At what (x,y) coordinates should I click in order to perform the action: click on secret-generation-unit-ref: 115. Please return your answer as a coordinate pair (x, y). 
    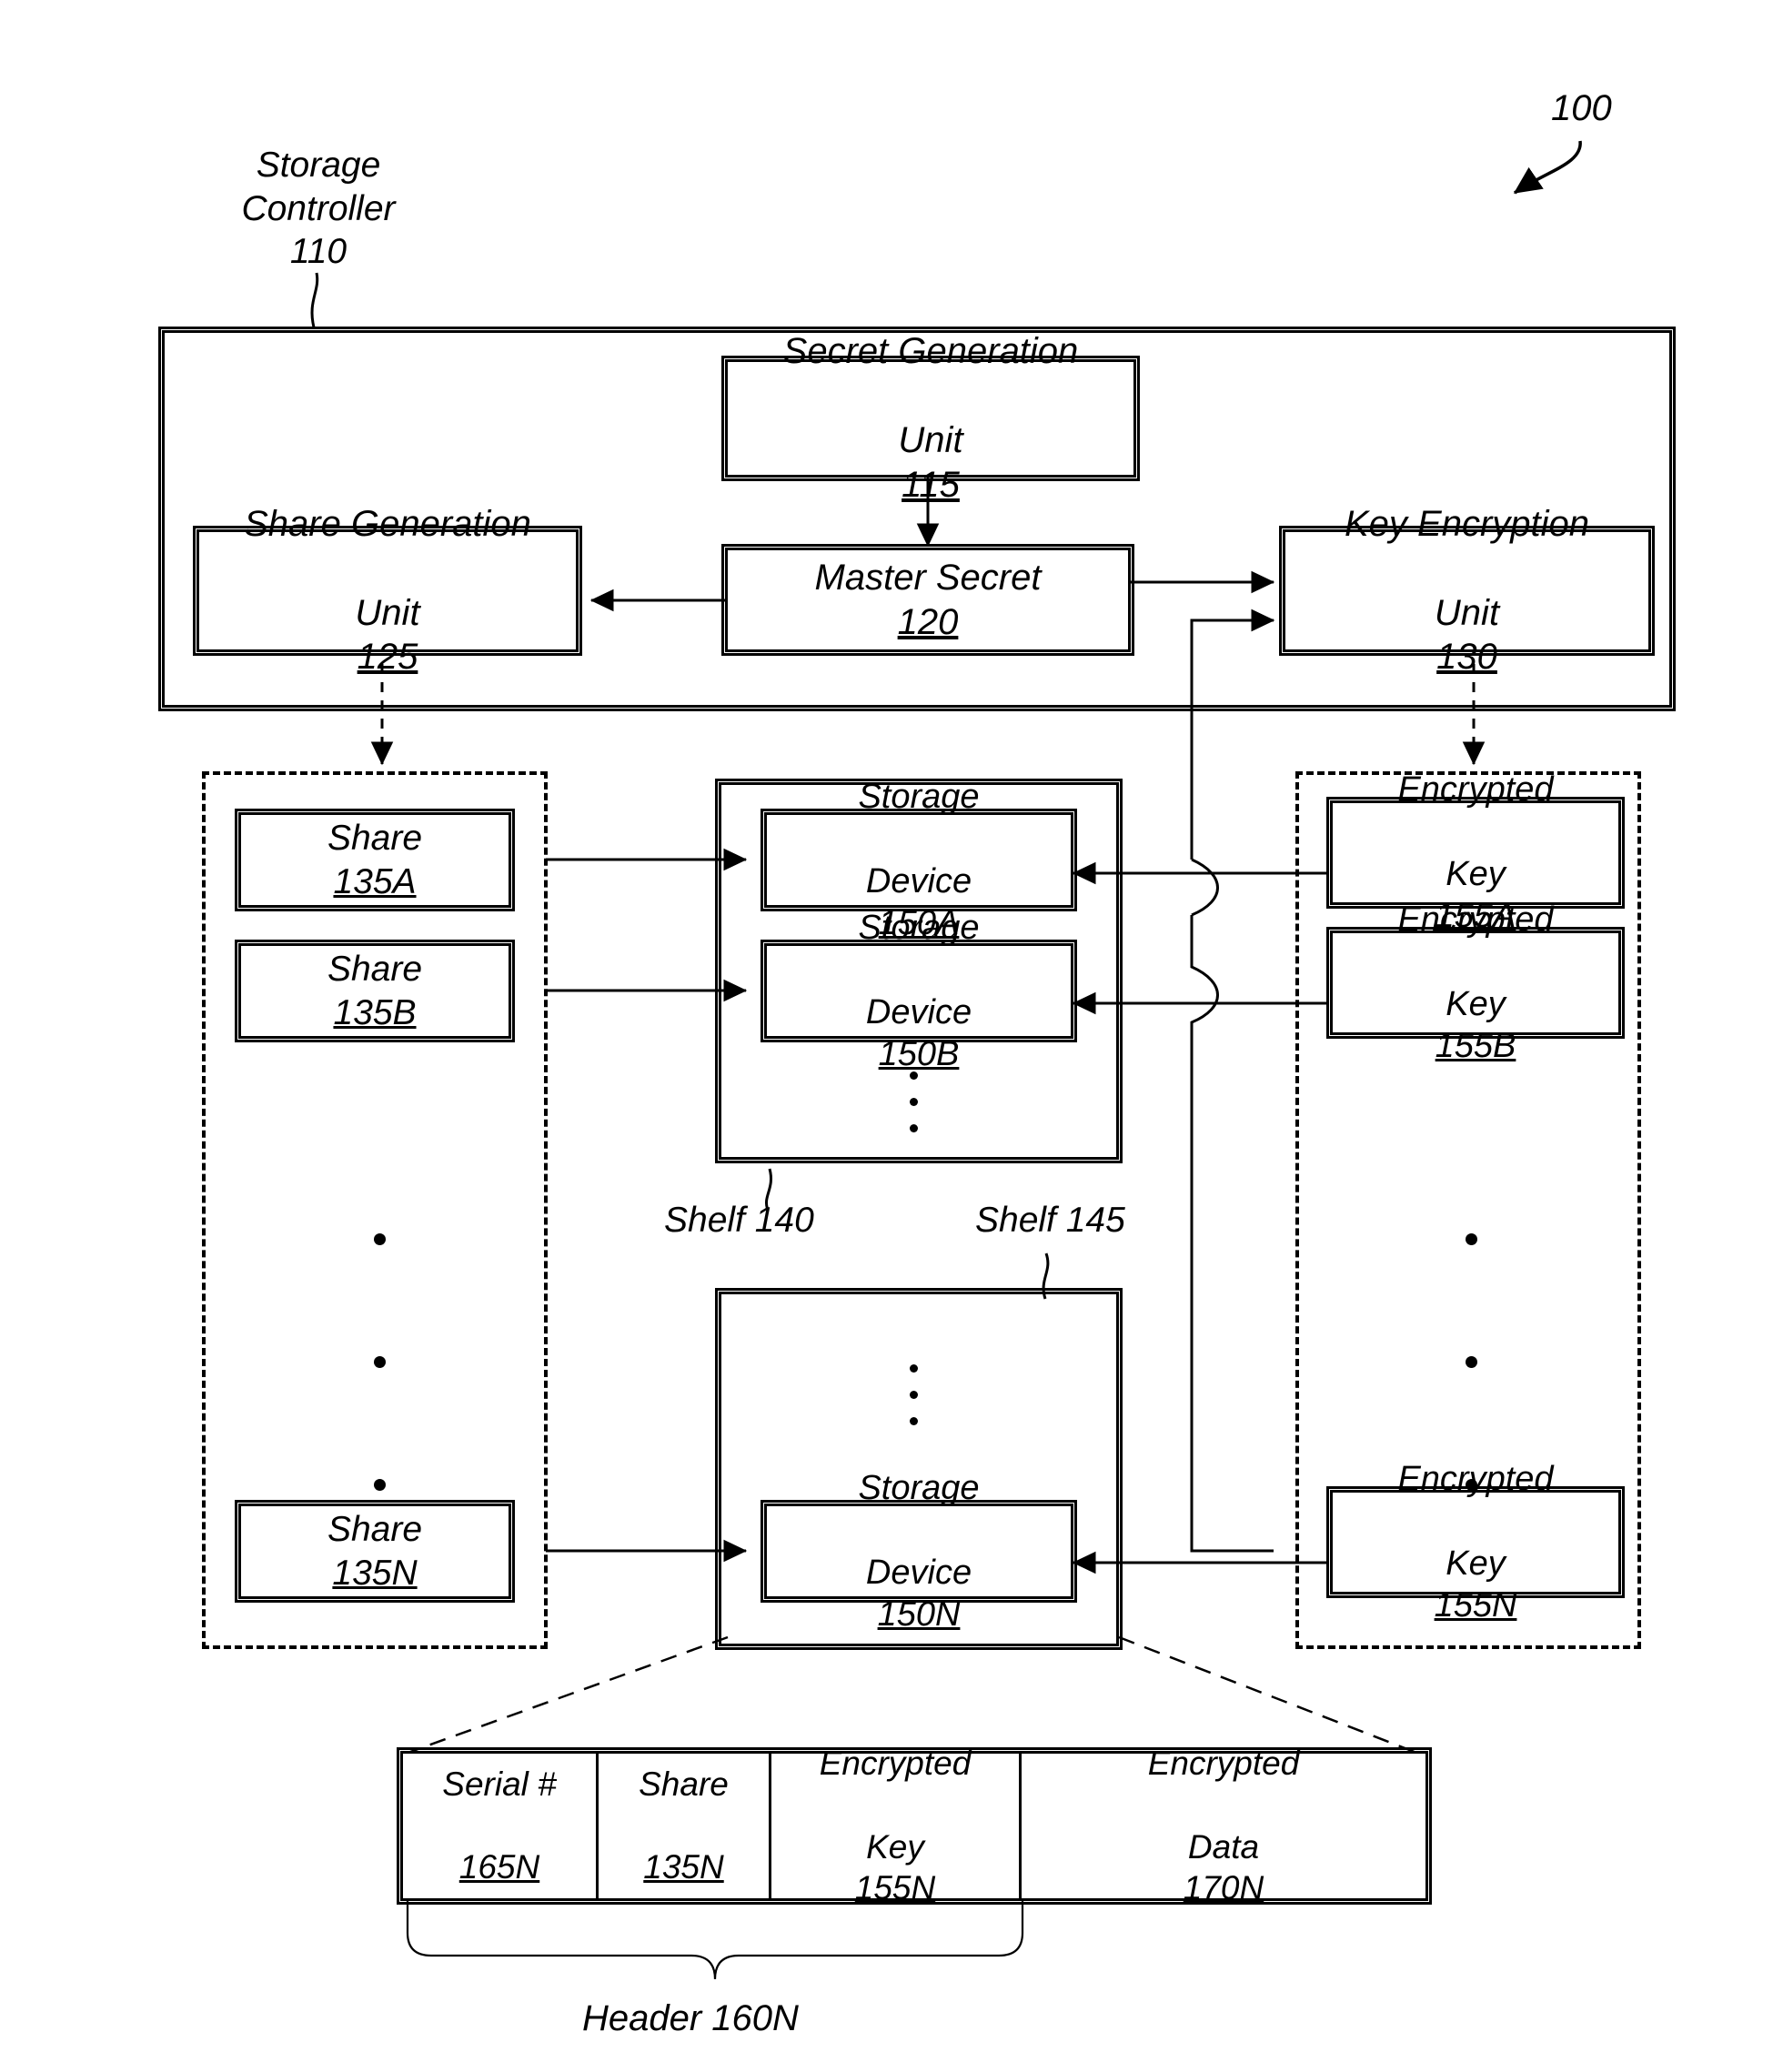
    Looking at the image, I should click on (931, 485).